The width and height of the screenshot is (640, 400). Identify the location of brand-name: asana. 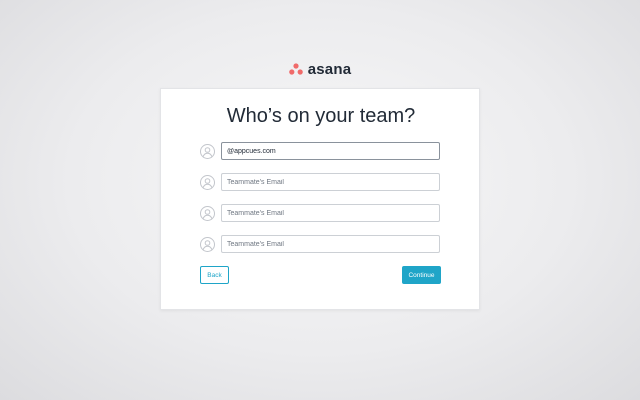
(329, 69).